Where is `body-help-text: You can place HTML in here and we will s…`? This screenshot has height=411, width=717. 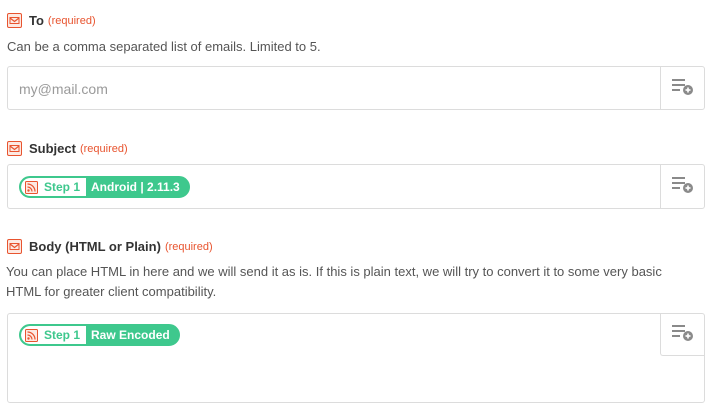 body-help-text: You can place HTML in here and we will s… is located at coordinates (334, 281).